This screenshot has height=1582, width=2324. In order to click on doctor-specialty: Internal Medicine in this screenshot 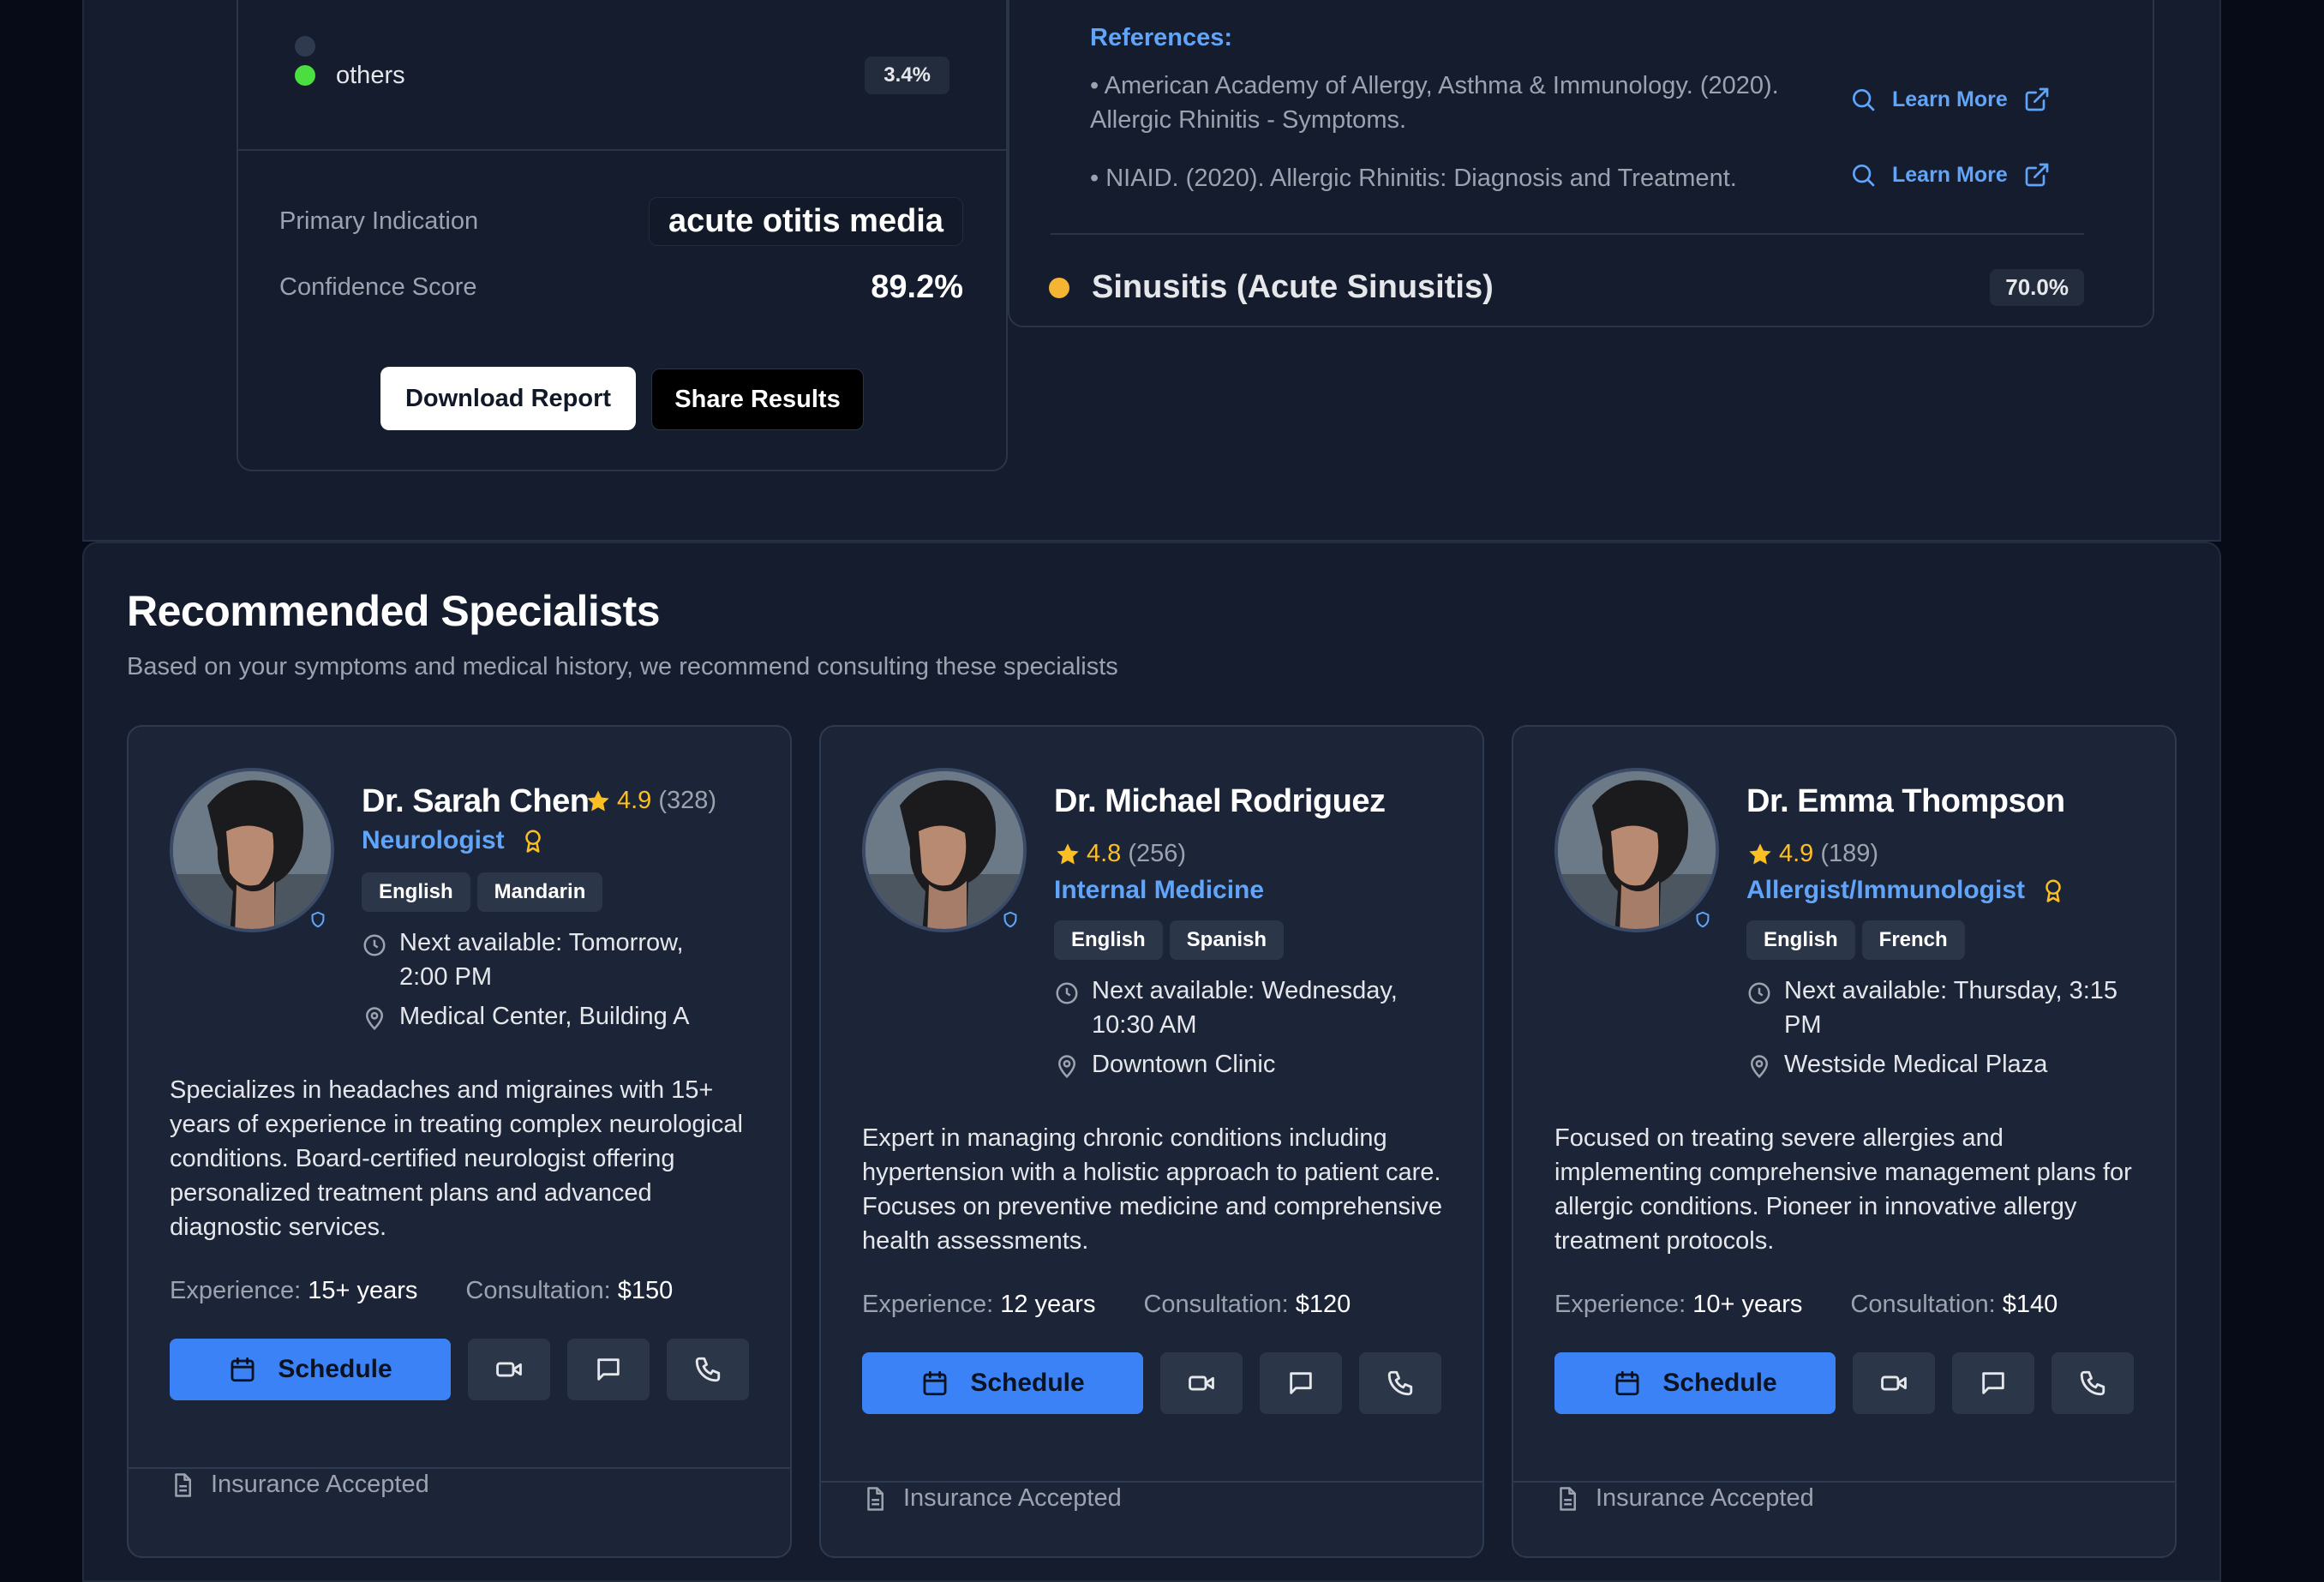, I will do `click(1159, 890)`.